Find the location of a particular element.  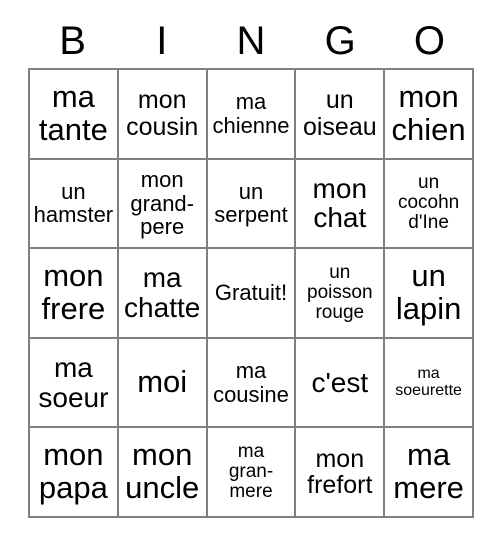

bingo-cell-label: un oiseau is located at coordinates (339, 113).